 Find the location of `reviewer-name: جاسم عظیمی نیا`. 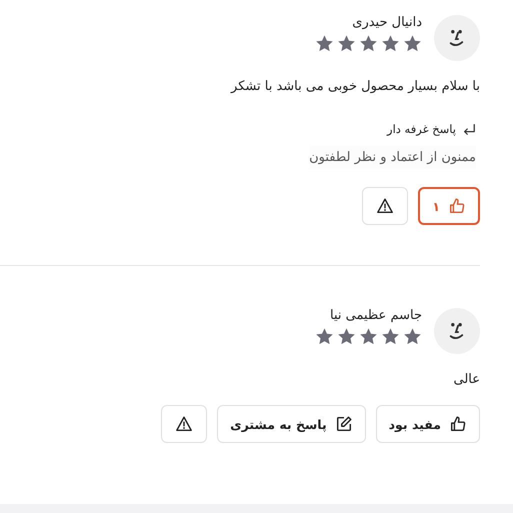

reviewer-name: جاسم عظیمی نیا is located at coordinates (375, 315).